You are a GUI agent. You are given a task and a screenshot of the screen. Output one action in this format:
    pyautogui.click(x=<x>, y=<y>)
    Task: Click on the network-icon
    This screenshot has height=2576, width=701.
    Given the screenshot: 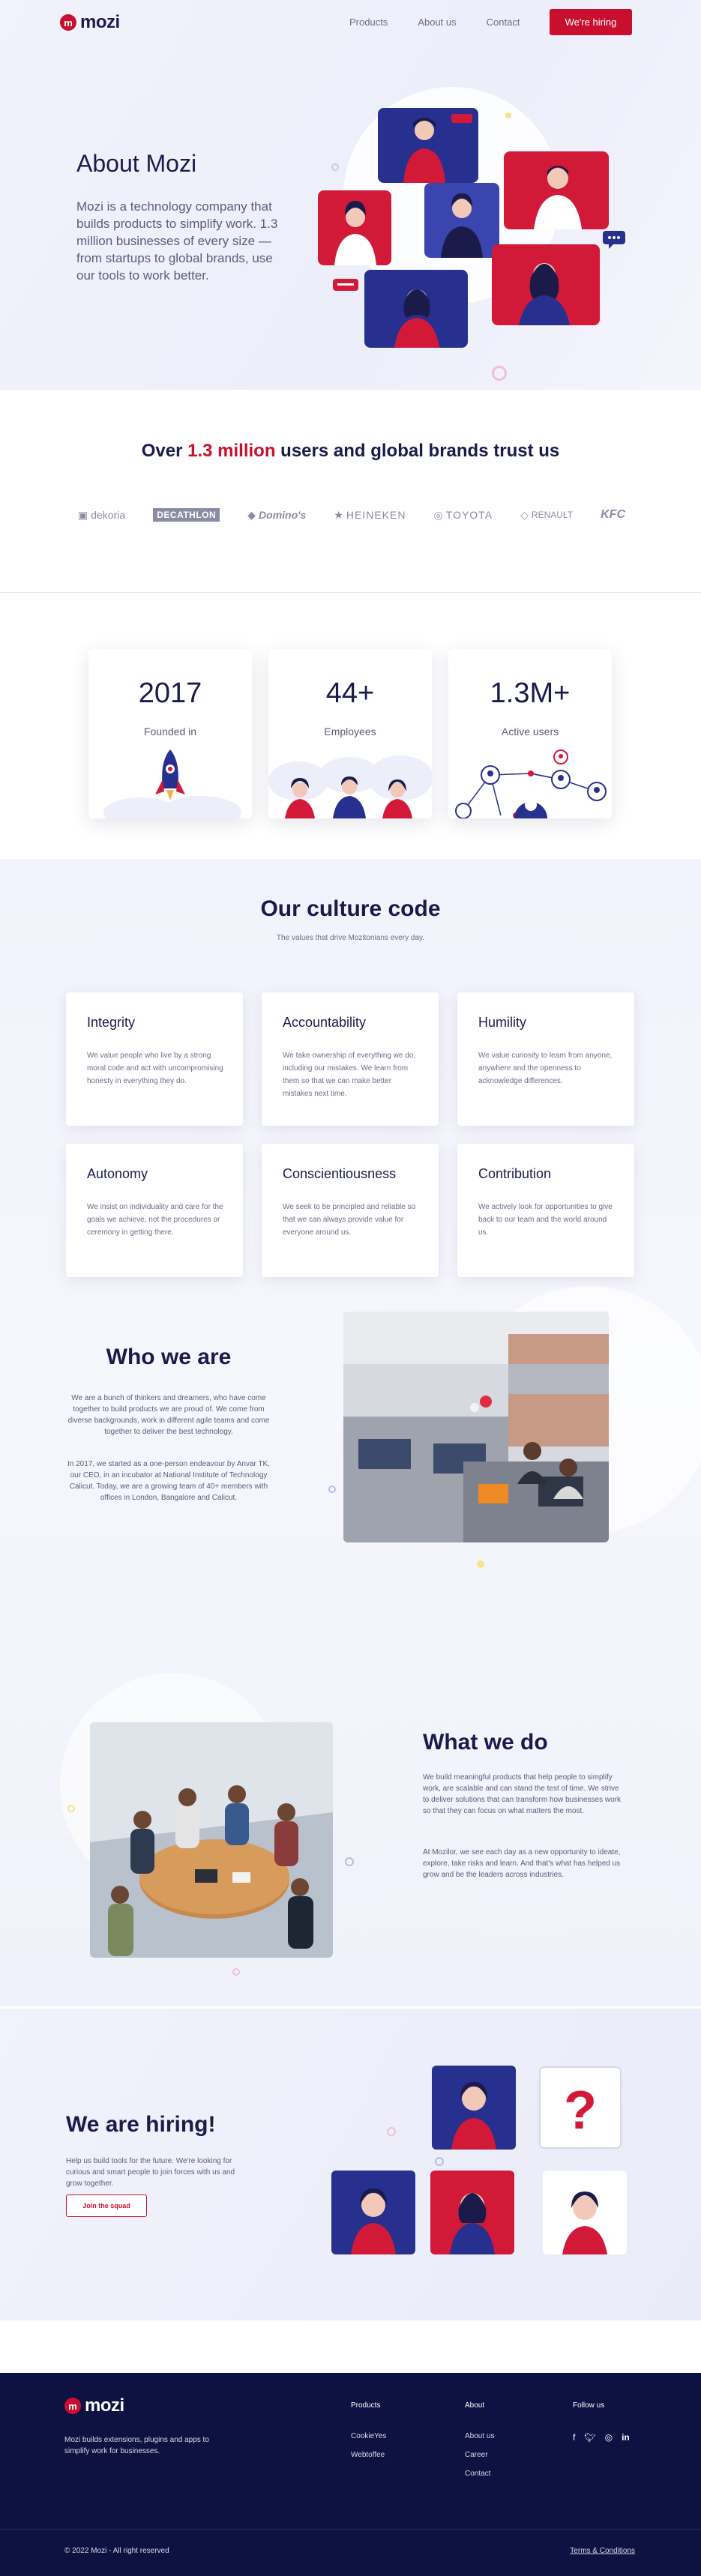 What is the action you would take?
    pyautogui.click(x=531, y=784)
    